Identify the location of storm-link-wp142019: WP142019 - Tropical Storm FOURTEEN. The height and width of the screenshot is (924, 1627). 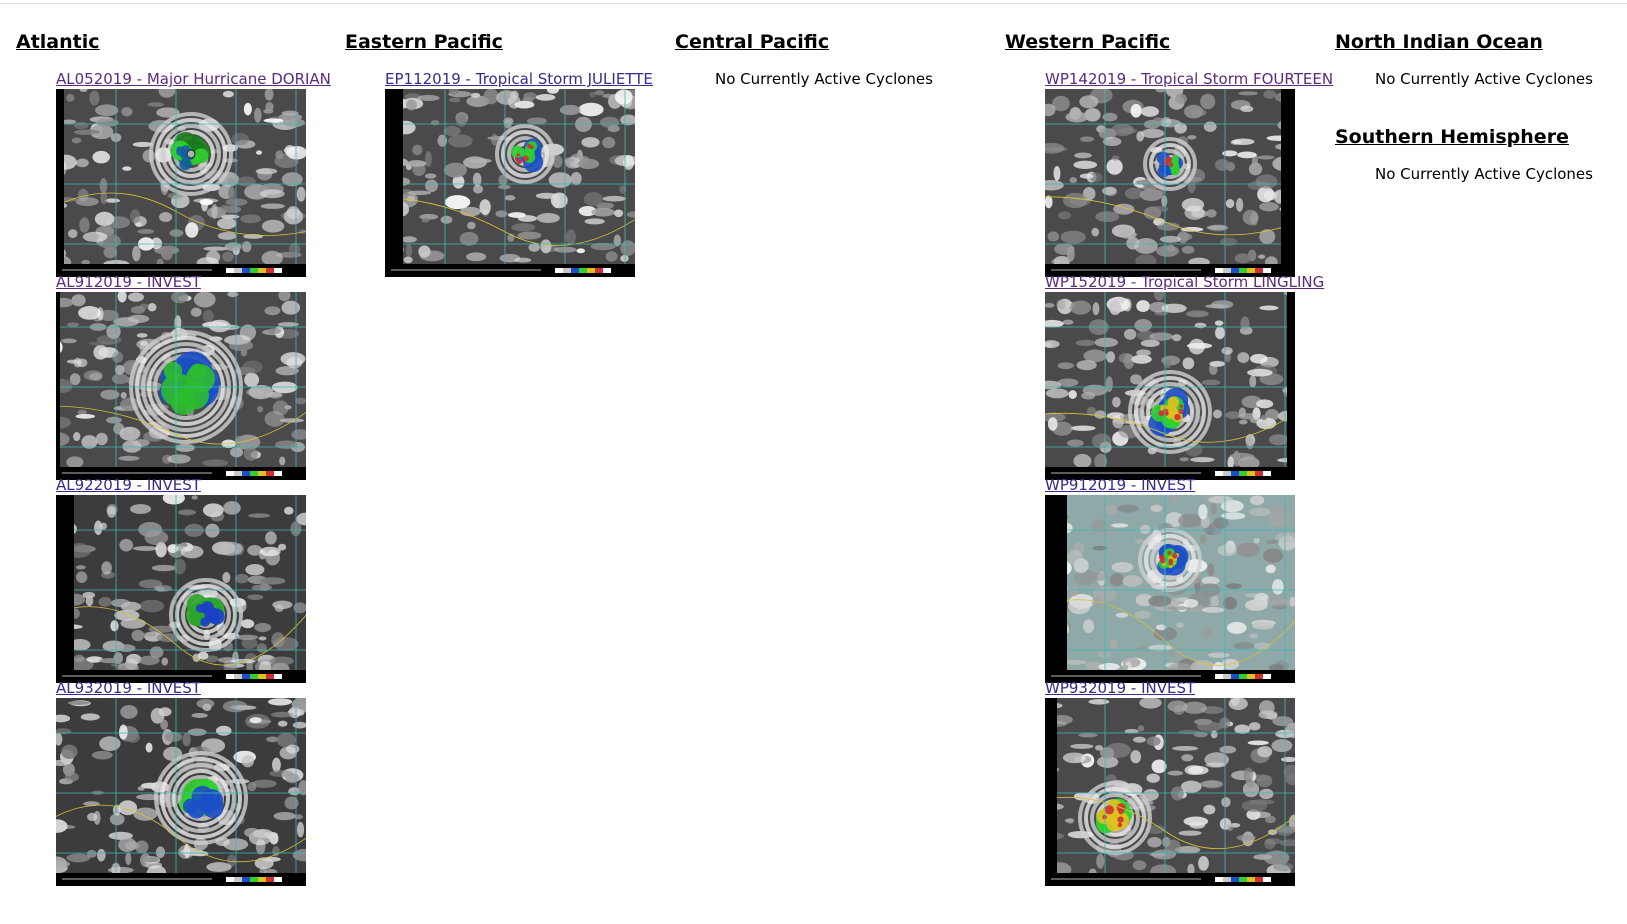
(1189, 79).